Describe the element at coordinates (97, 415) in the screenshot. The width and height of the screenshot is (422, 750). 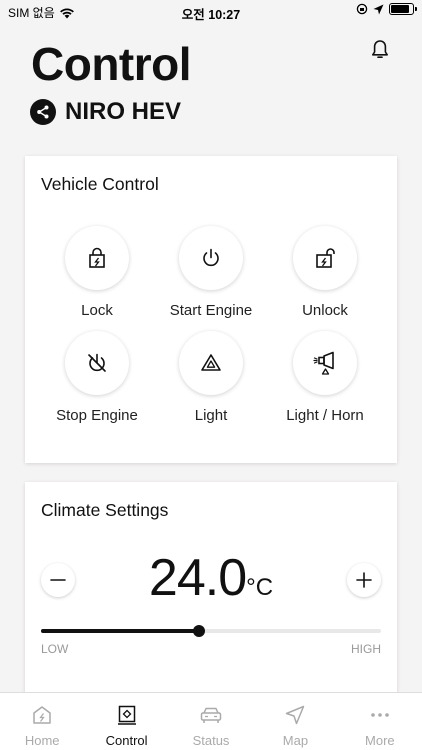
I see `stop-engine-label: Stop Engine` at that location.